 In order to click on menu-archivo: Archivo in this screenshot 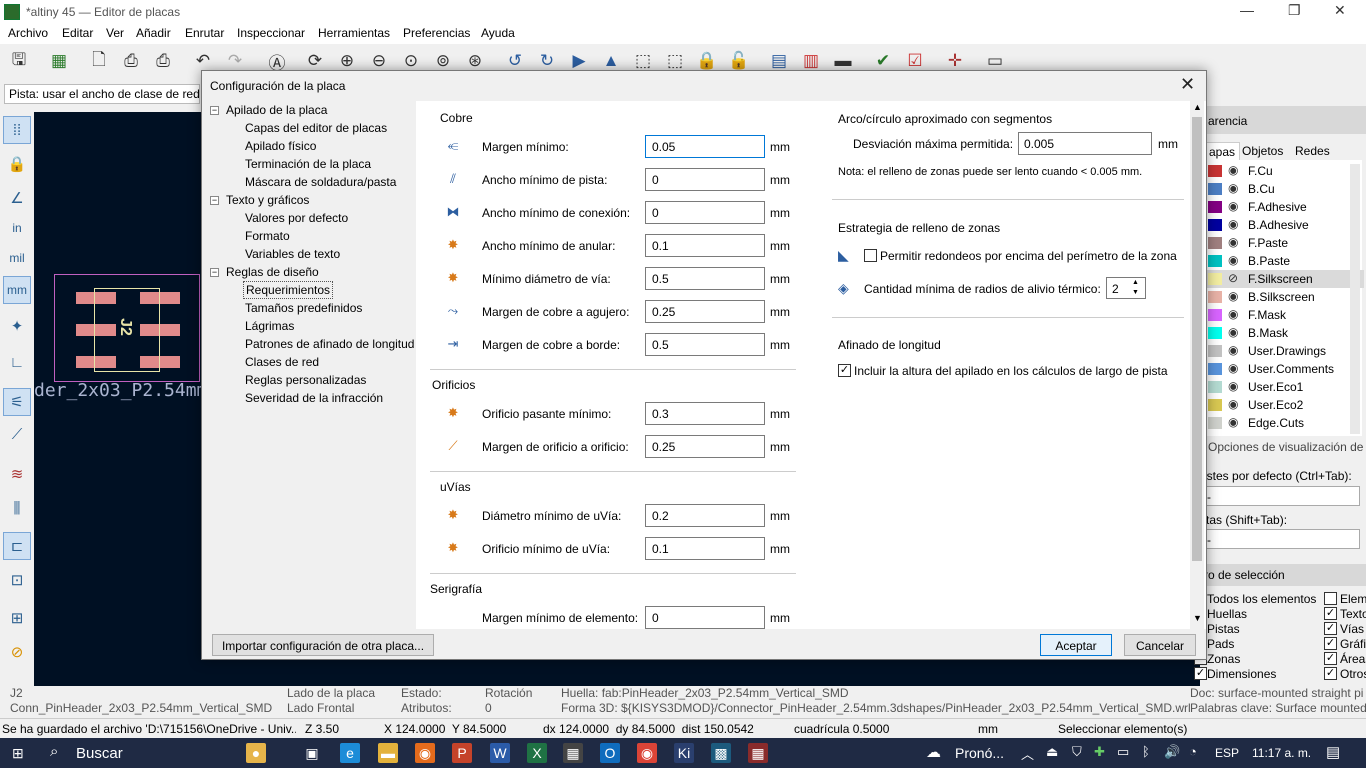, I will do `click(28, 33)`.